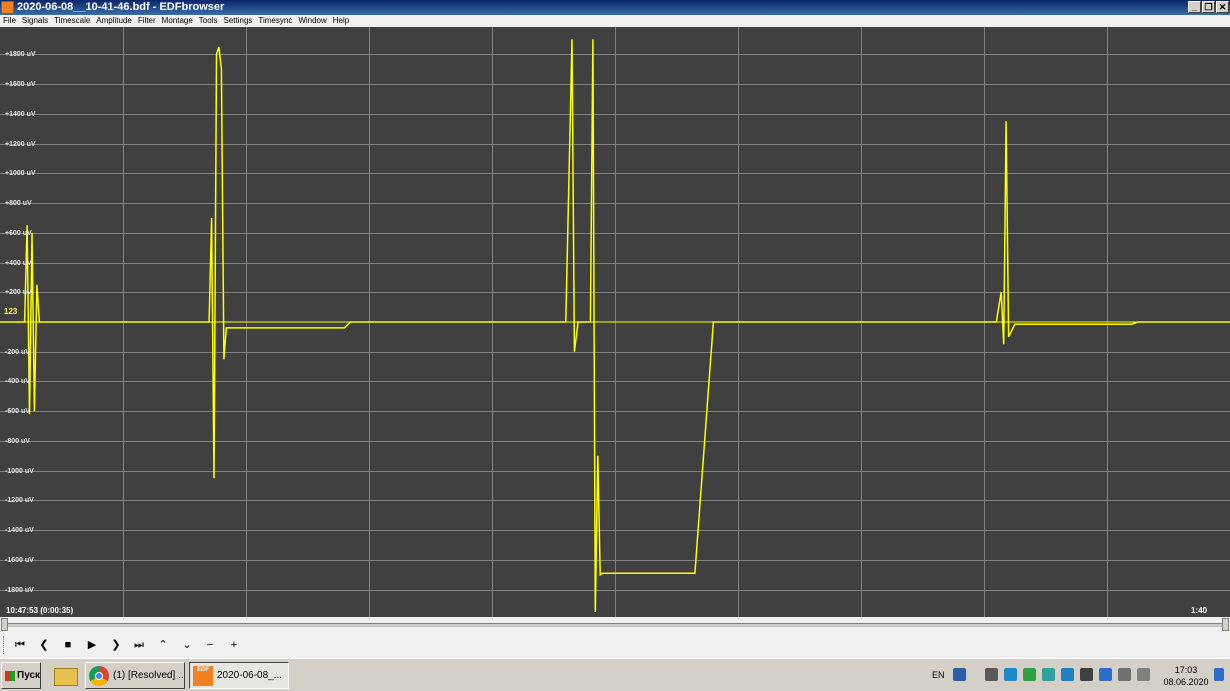  I want to click on horizontal-scrollbar, so click(615, 624).